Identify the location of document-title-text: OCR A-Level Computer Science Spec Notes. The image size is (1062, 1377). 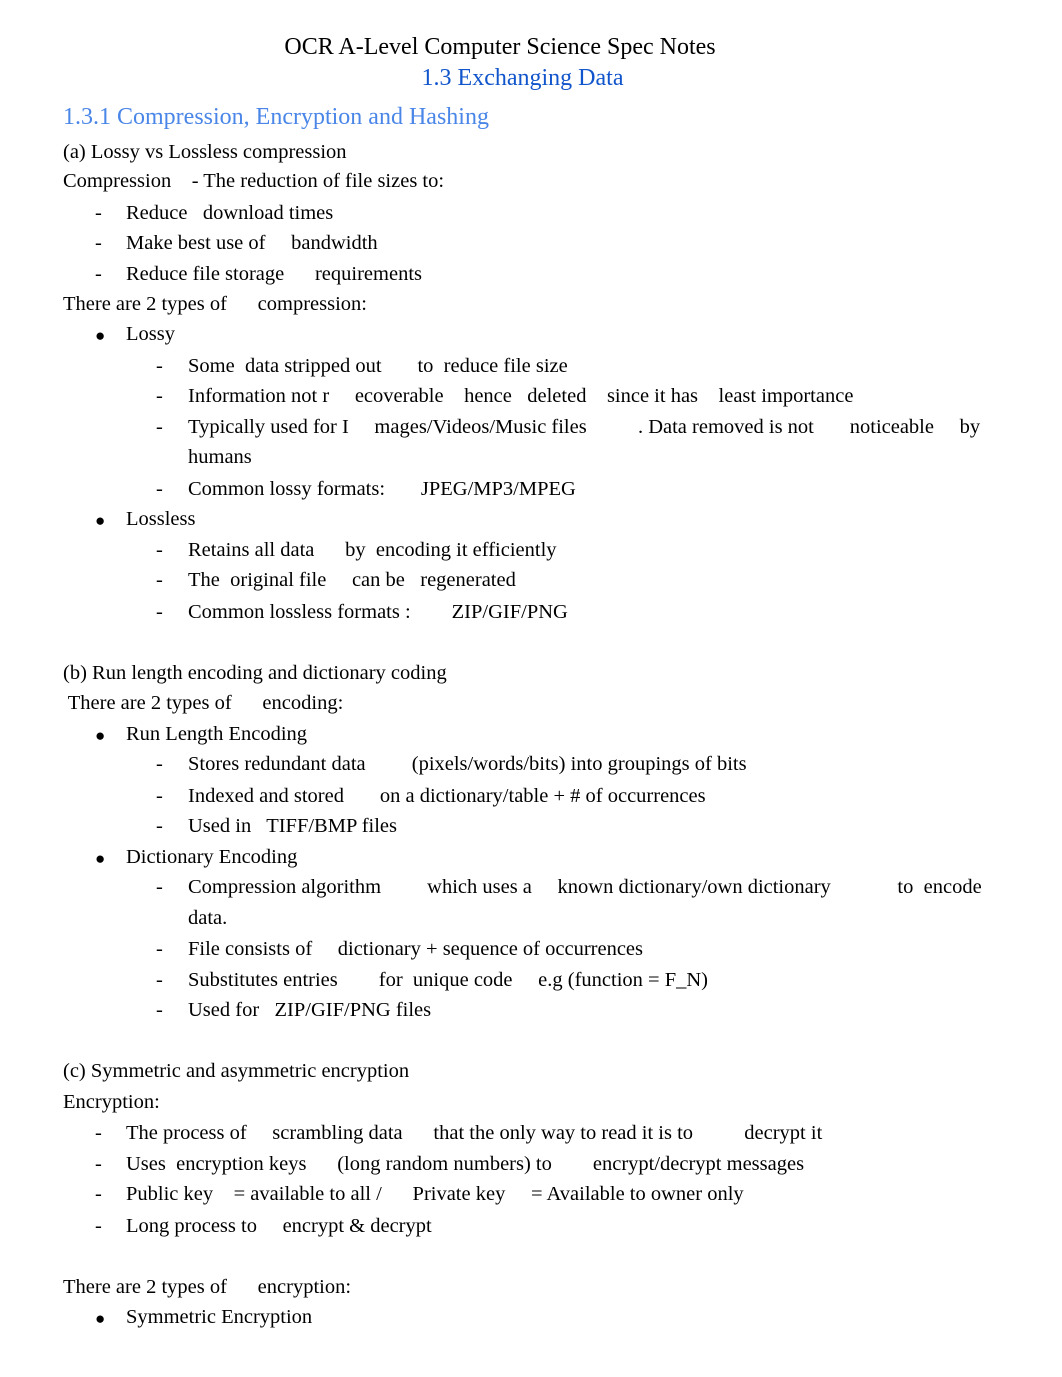
(500, 47).